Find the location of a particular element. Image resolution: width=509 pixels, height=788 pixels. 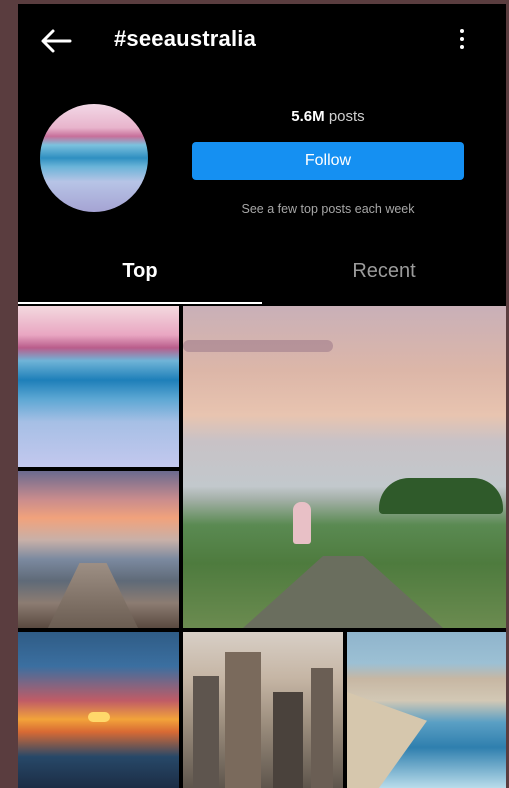

more-vertical-icon is located at coordinates (462, 39).